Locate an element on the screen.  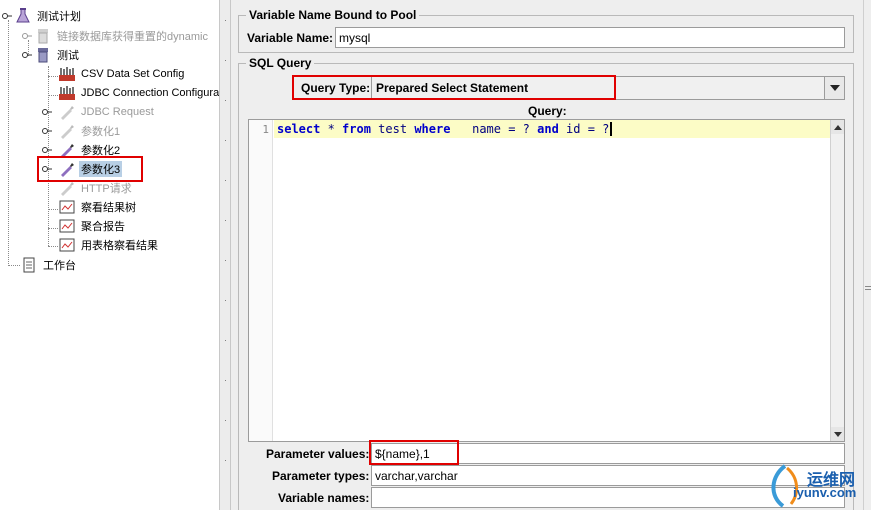
tree-item-aggregate-report: 聚合报告 is located at coordinates (92, 225).